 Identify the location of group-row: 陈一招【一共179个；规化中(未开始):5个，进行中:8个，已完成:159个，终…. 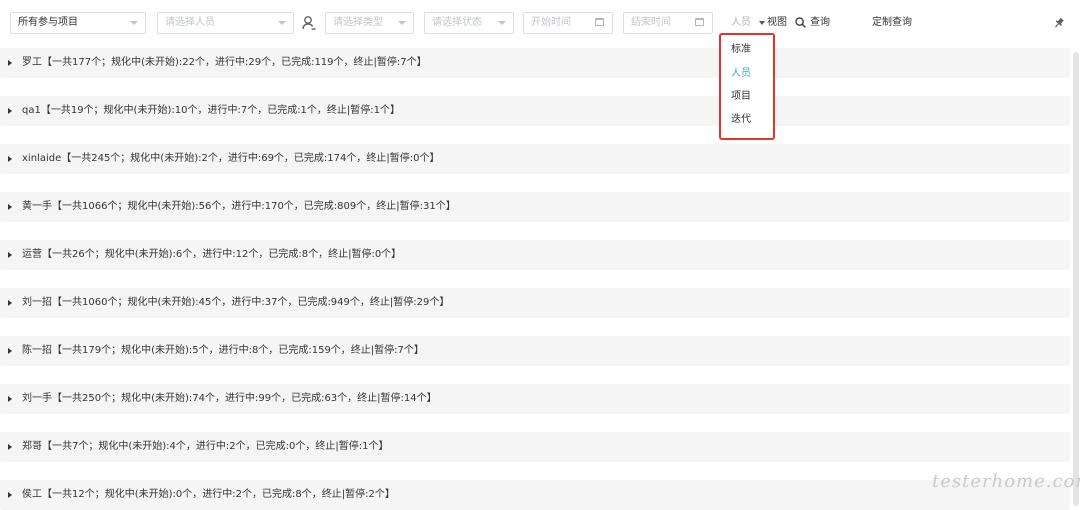
(535, 351).